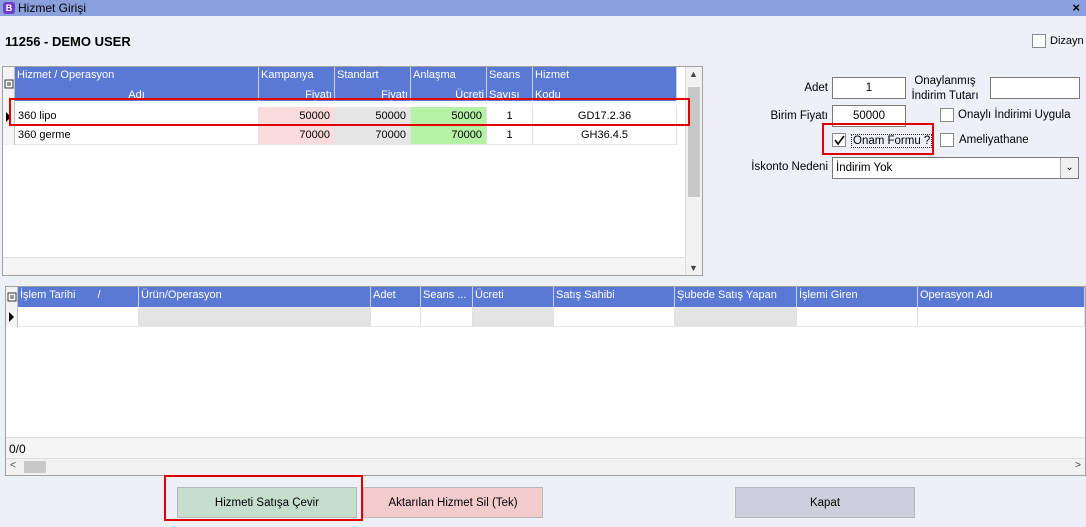  Describe the element at coordinates (789, 167) in the screenshot. I see `iskonto-label: İskonto Nedeni` at that location.